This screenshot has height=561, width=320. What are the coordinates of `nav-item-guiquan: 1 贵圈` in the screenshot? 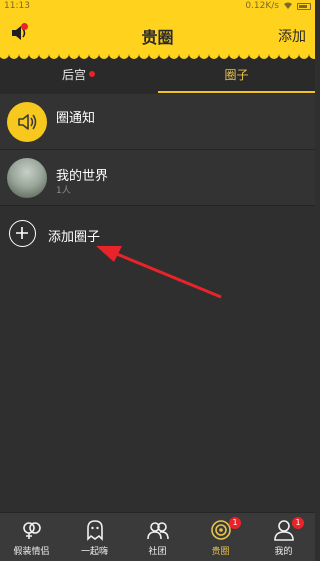 It's located at (220, 537).